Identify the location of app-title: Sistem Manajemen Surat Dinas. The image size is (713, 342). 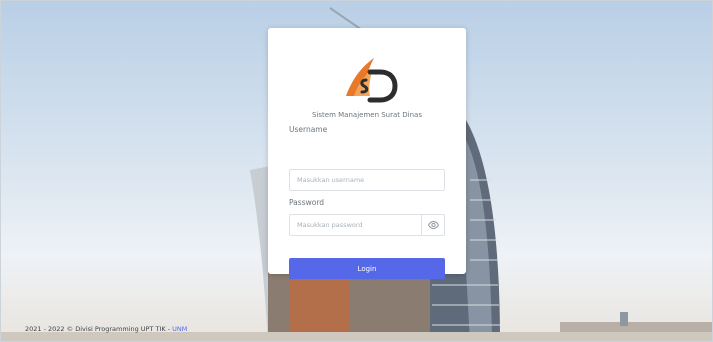
(367, 115).